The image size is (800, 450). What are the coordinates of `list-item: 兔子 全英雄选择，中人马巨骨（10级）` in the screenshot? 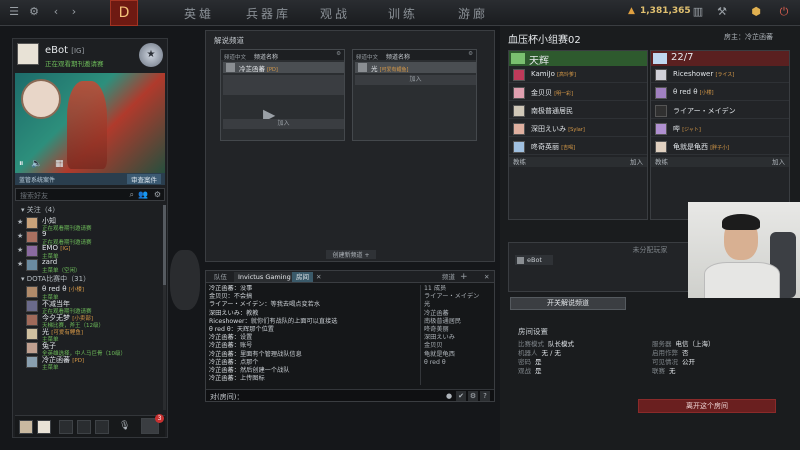 It's located at (88, 349).